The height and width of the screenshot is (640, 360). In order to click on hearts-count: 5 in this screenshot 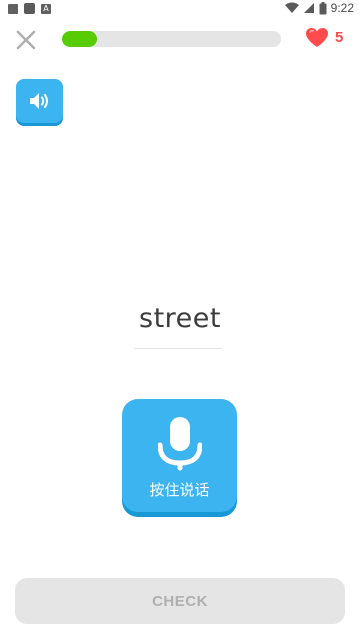, I will do `click(339, 37)`.